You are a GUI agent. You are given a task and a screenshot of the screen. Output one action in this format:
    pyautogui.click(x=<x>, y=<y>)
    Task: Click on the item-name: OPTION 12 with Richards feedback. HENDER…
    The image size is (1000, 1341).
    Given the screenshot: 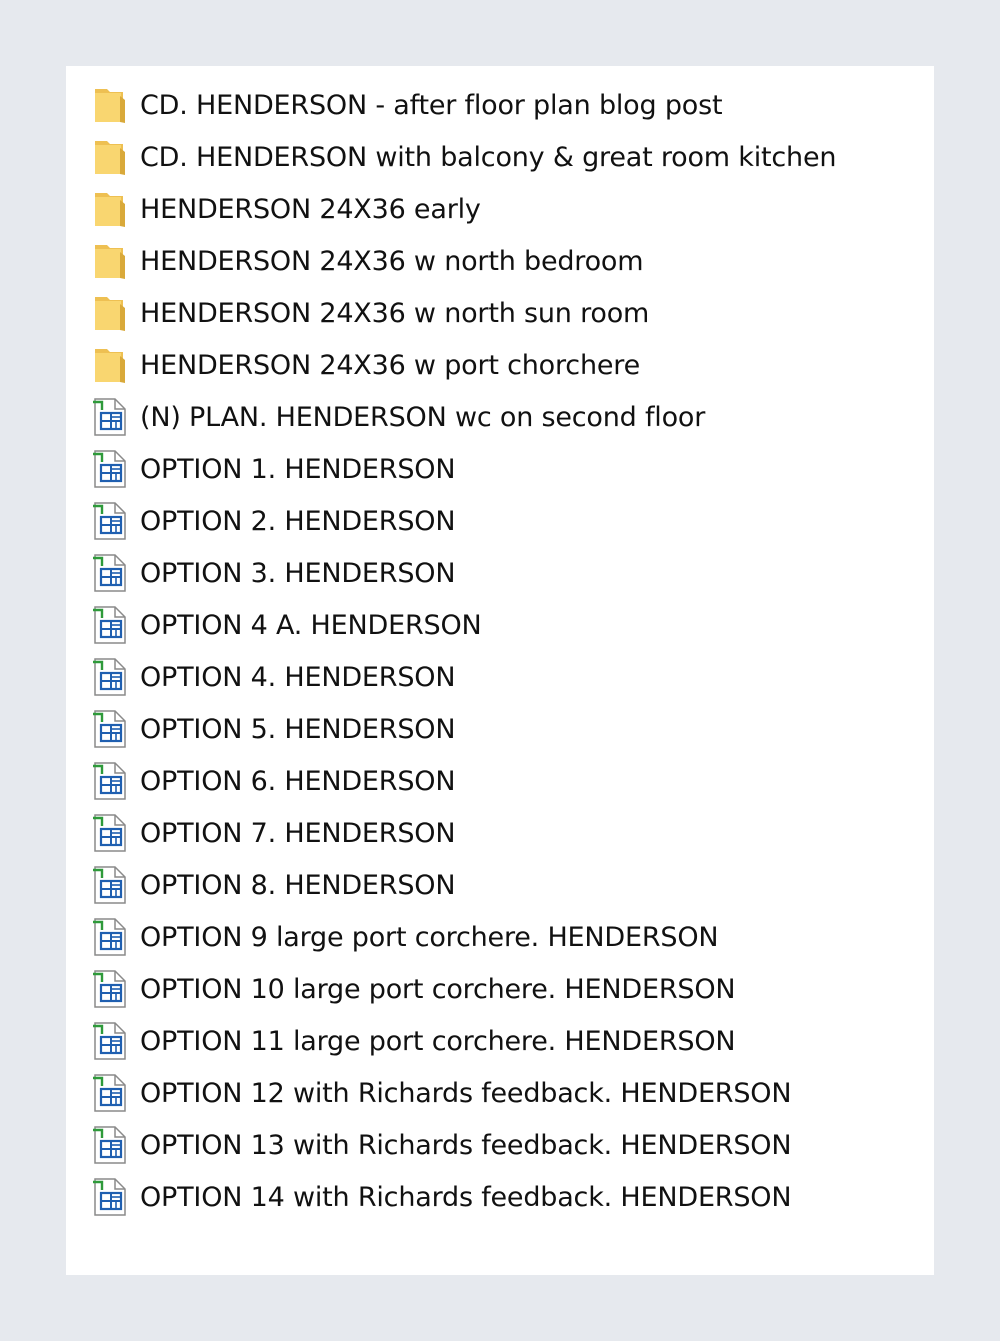 What is the action you would take?
    pyautogui.click(x=466, y=1093)
    